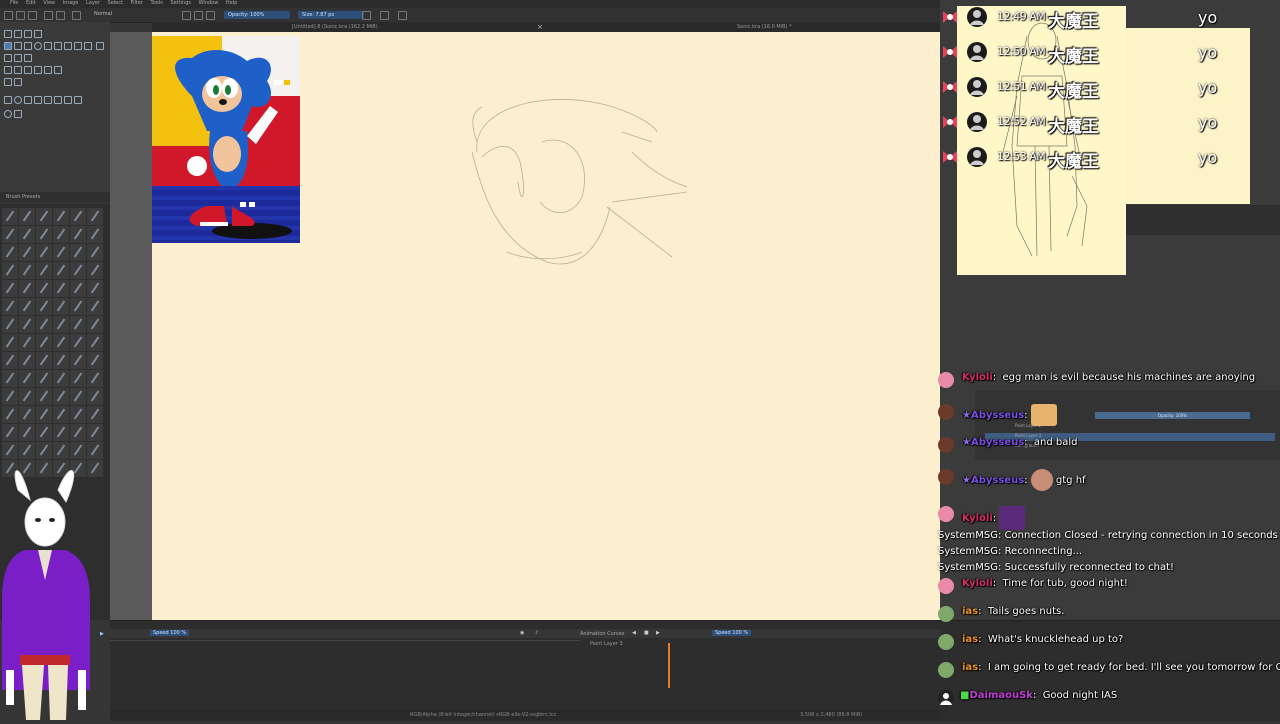 The height and width of the screenshot is (724, 1280). What do you see at coordinates (48, 15) in the screenshot?
I see `gradient-icon` at bounding box center [48, 15].